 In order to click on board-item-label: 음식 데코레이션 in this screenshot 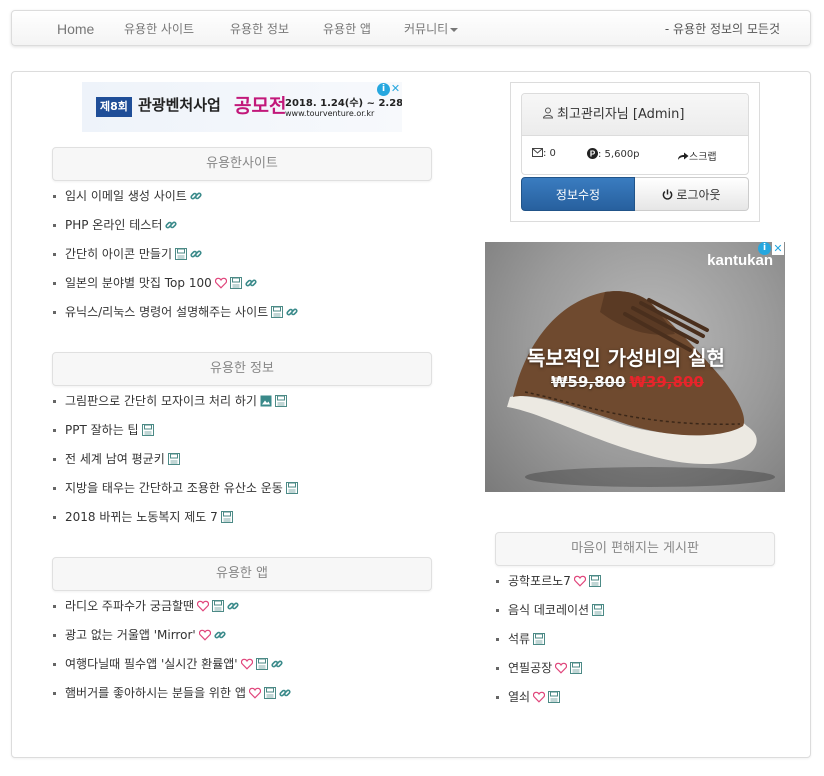, I will do `click(549, 610)`.